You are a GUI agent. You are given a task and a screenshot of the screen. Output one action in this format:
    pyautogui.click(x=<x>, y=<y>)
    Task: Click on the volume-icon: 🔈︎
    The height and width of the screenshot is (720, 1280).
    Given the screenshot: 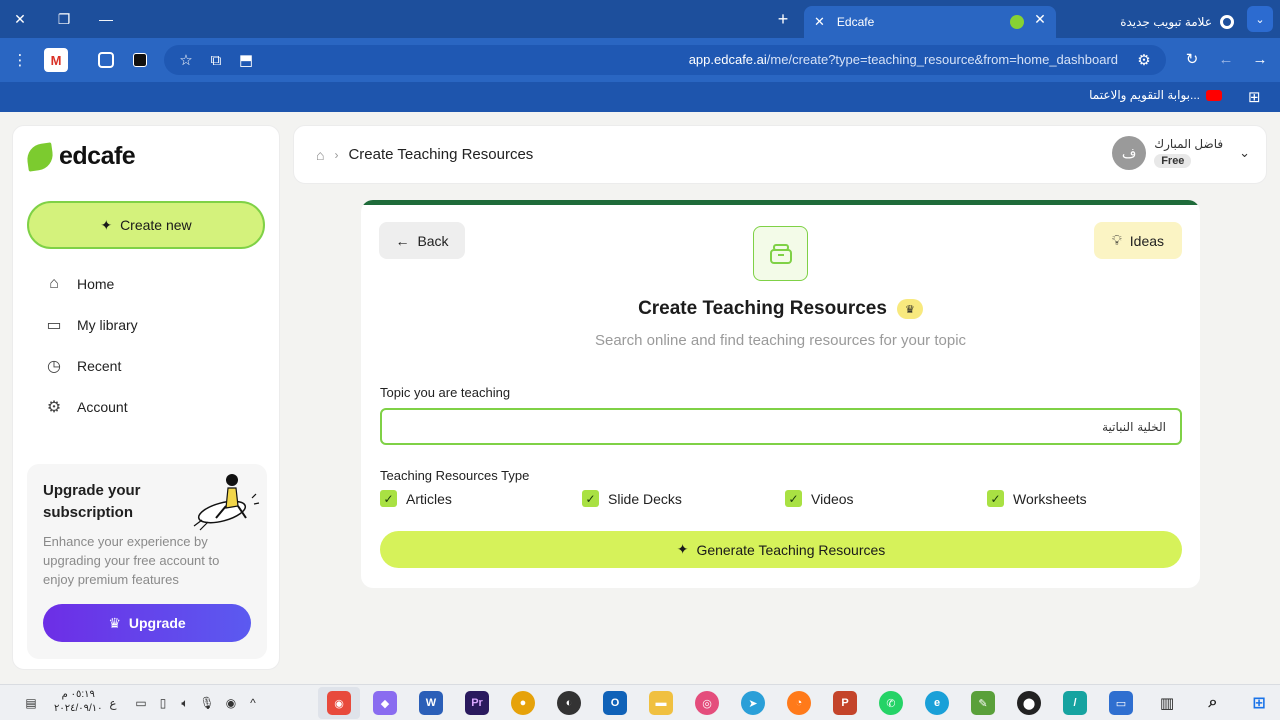 What is the action you would take?
    pyautogui.click(x=185, y=703)
    